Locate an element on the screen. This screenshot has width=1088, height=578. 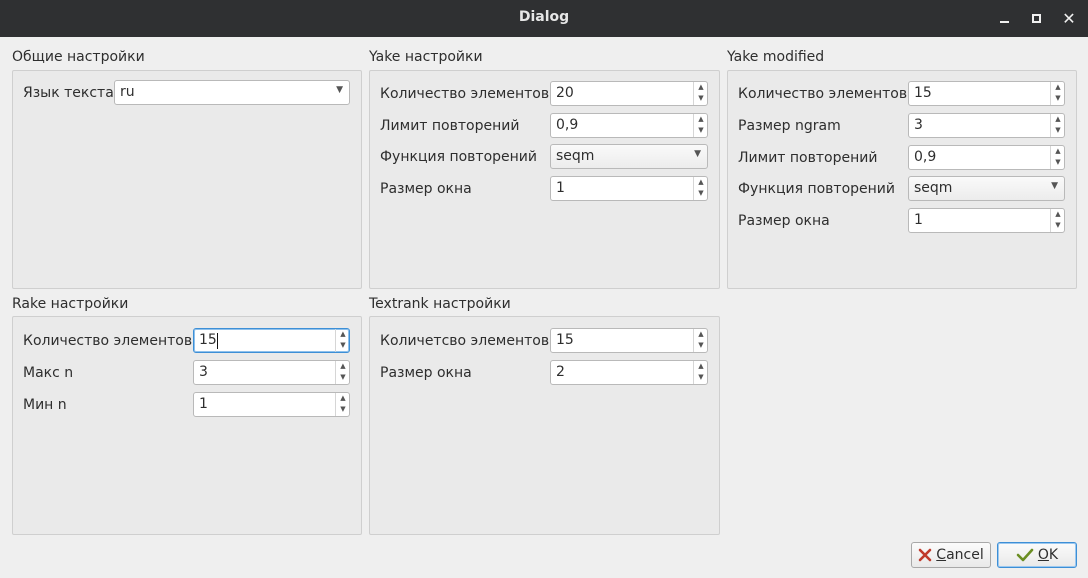
ok-label: OK is located at coordinates (1048, 555).